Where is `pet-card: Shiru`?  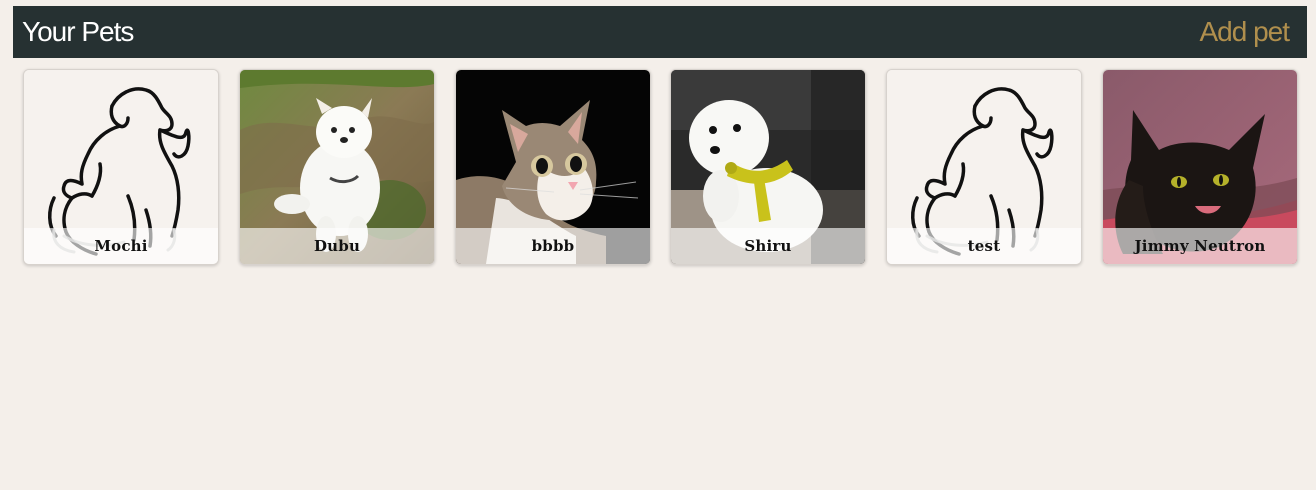
pet-card: Shiru is located at coordinates (768, 167).